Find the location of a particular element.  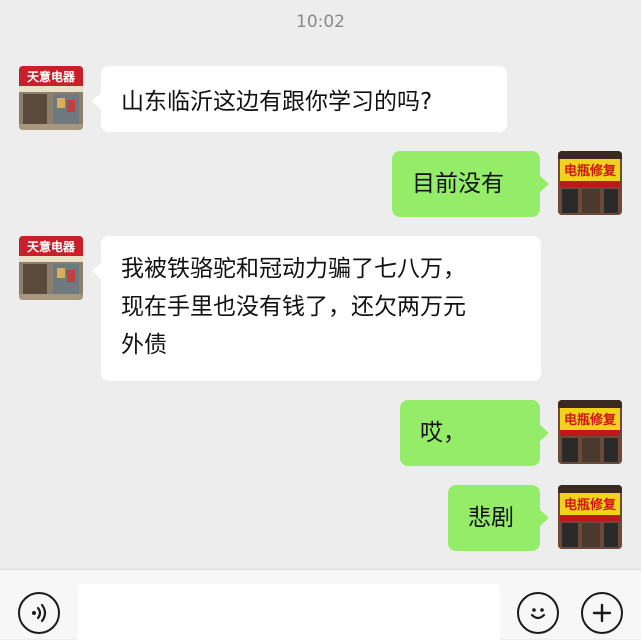

message-line: 外债 is located at coordinates (144, 345).